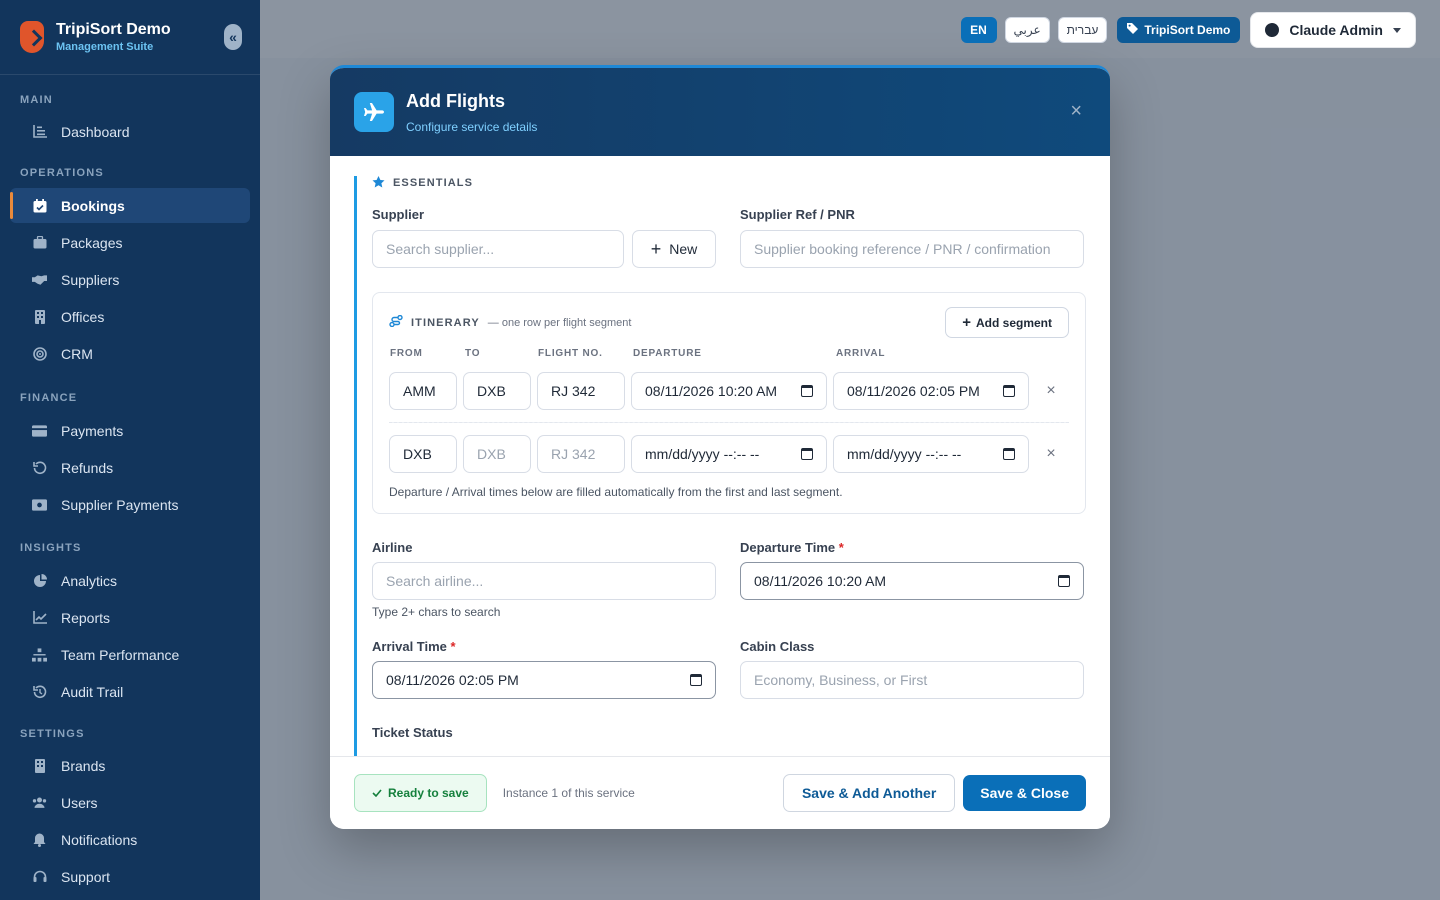 The image size is (1440, 900). What do you see at coordinates (412, 732) in the screenshot?
I see `ticket-status-label: Ticket Status` at bounding box center [412, 732].